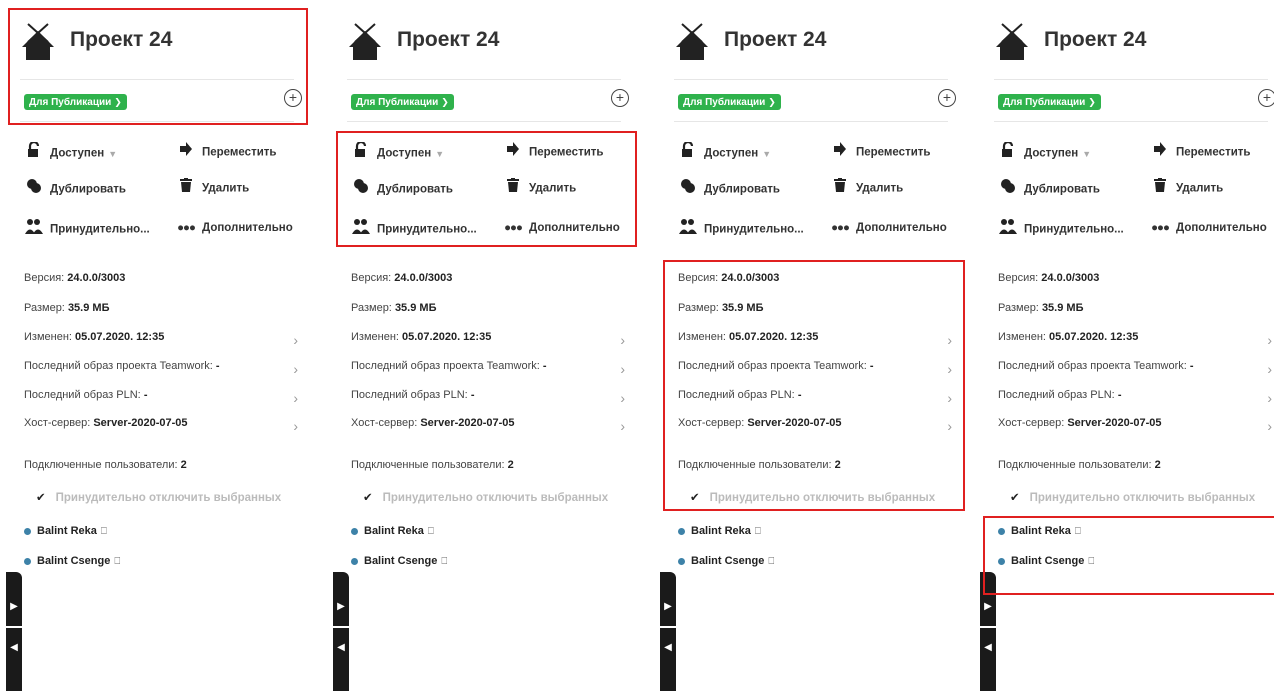 This screenshot has width=1274, height=691. I want to click on delete-label: Удалить, so click(880, 188).